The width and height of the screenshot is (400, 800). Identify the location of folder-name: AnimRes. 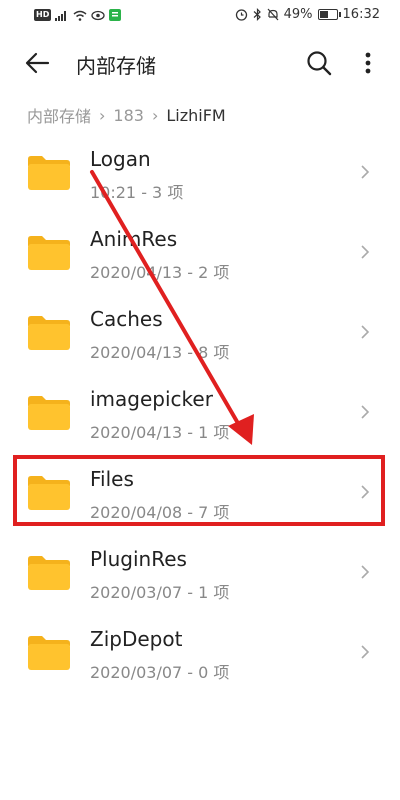
(134, 239).